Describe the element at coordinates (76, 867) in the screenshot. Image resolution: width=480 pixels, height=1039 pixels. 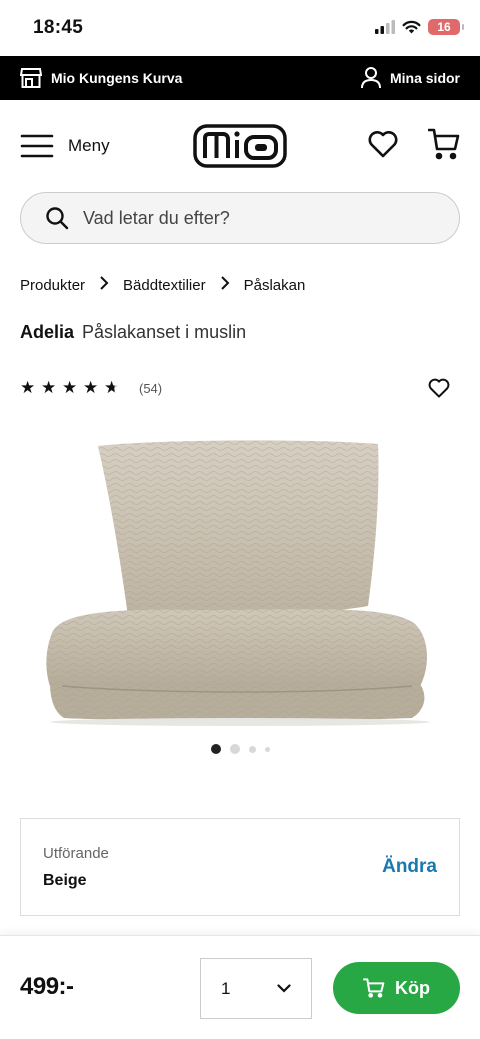
I see `variant-info: Utförande Beige` at that location.